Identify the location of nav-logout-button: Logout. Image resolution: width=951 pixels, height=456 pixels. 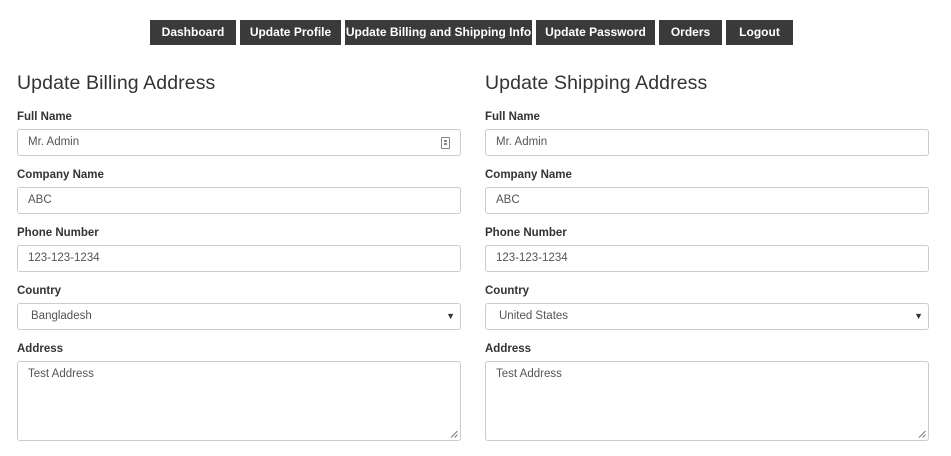
(759, 32).